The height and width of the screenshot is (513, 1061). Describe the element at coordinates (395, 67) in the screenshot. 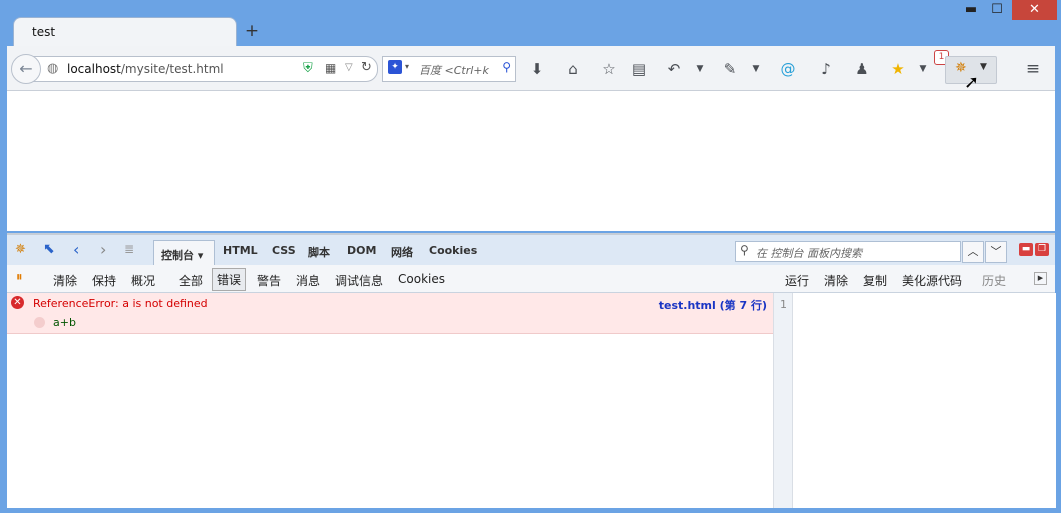

I see `baidu-icon: ✦` at that location.